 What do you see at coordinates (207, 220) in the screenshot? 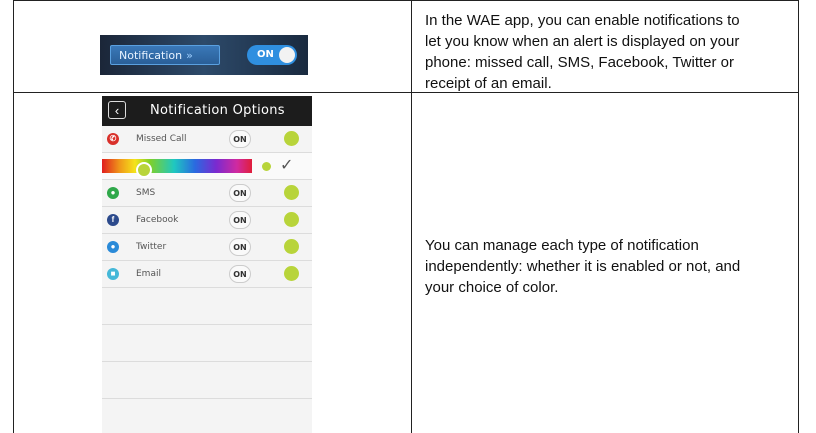
I see `list-item-facebook: f Facebook ON` at bounding box center [207, 220].